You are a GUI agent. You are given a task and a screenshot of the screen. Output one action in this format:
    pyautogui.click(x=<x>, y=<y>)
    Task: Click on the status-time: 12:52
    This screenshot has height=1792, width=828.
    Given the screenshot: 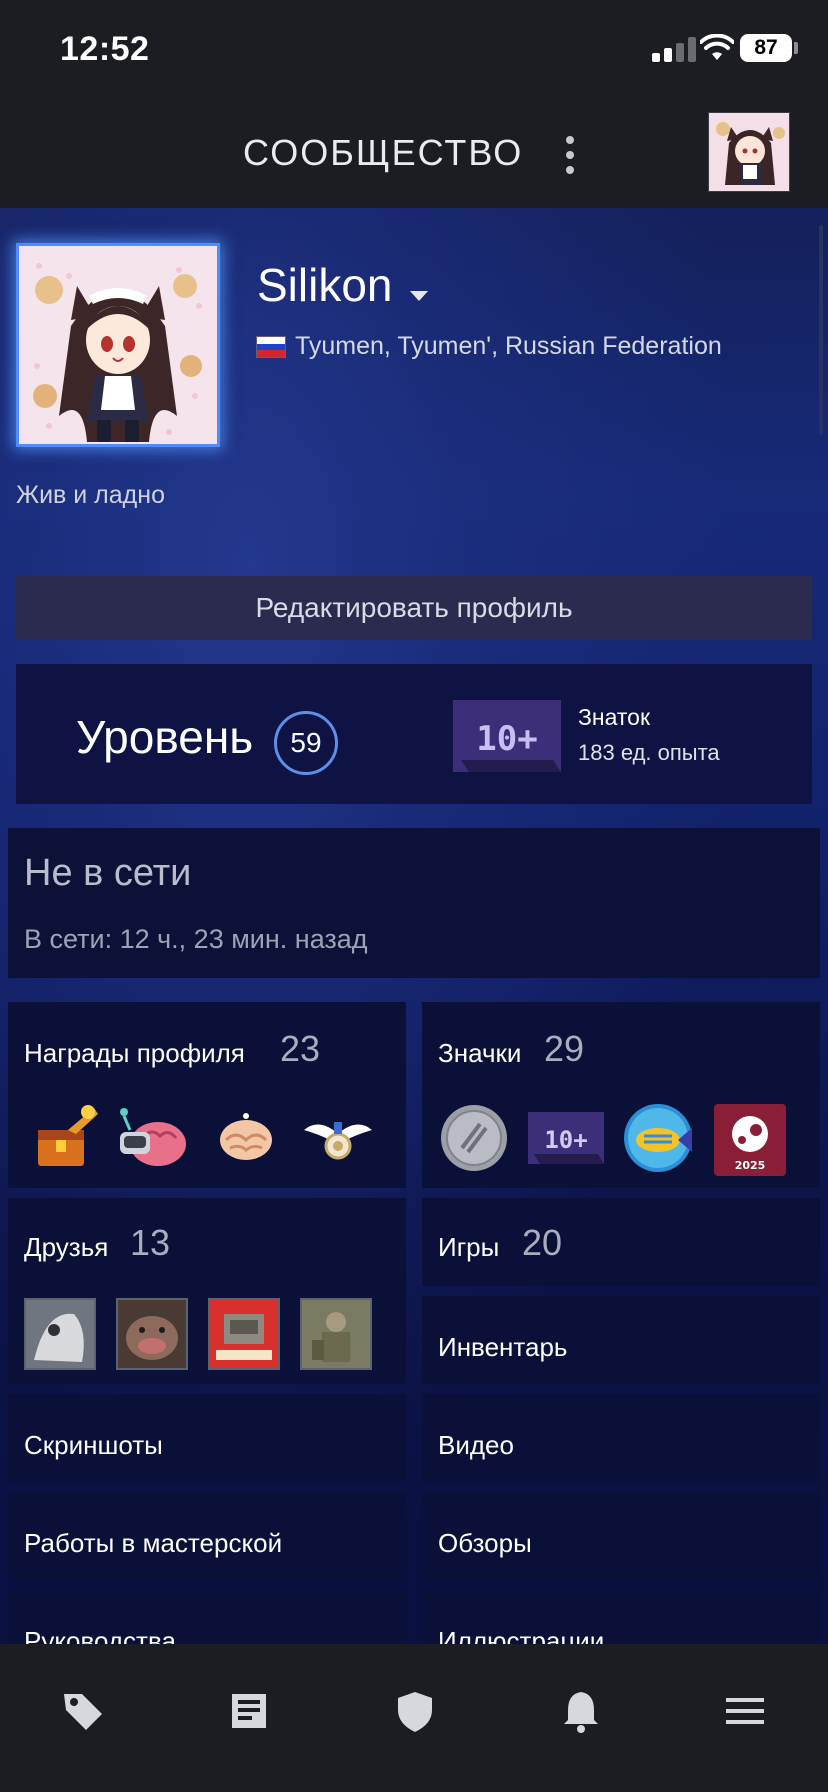 What is the action you would take?
    pyautogui.click(x=105, y=49)
    